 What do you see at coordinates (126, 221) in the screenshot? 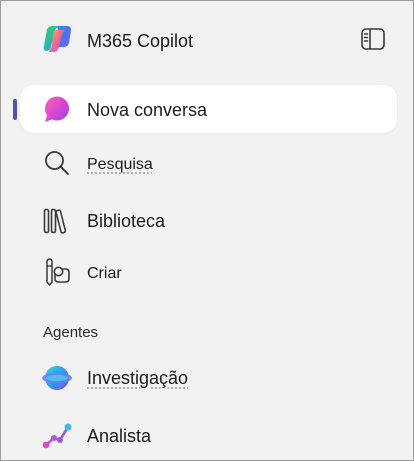
I see `nav-item-label: Biblioteca` at bounding box center [126, 221].